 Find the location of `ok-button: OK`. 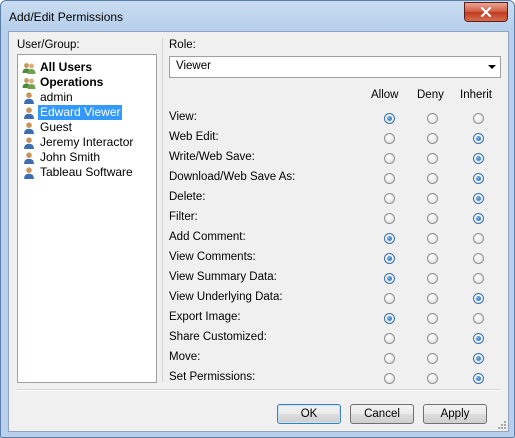

ok-button: OK is located at coordinates (309, 414).